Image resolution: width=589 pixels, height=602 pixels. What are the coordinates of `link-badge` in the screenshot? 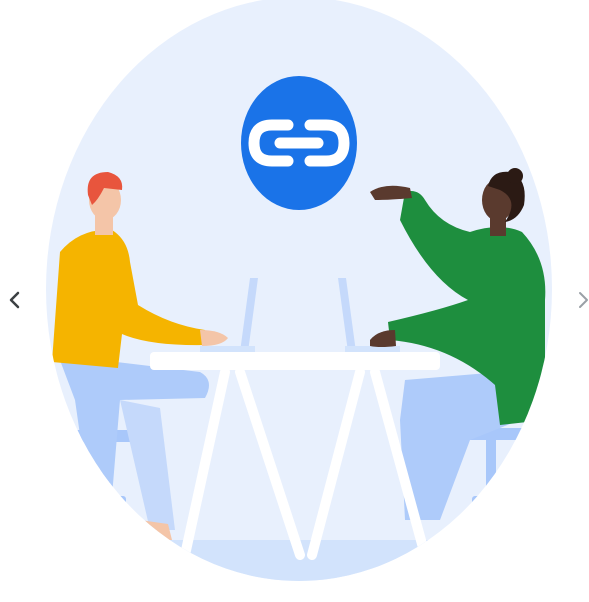 It's located at (299, 143).